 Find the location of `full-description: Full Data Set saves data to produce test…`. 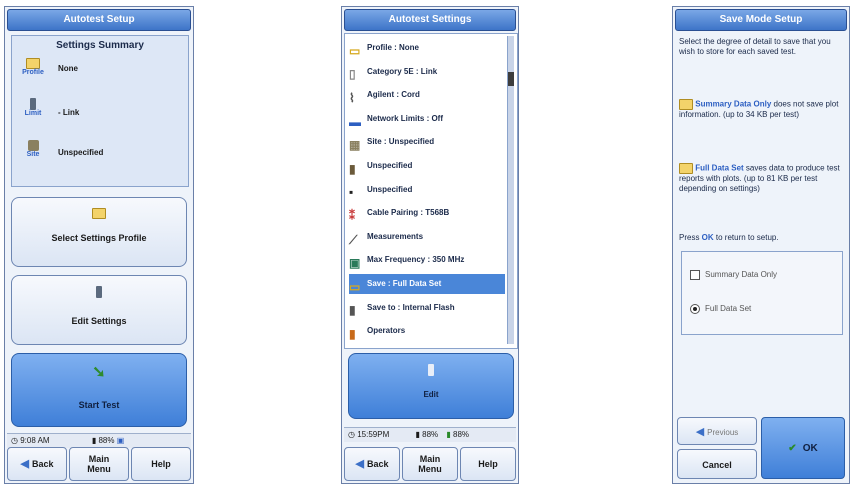

full-description: Full Data Set saves data to produce test… is located at coordinates (761, 178).